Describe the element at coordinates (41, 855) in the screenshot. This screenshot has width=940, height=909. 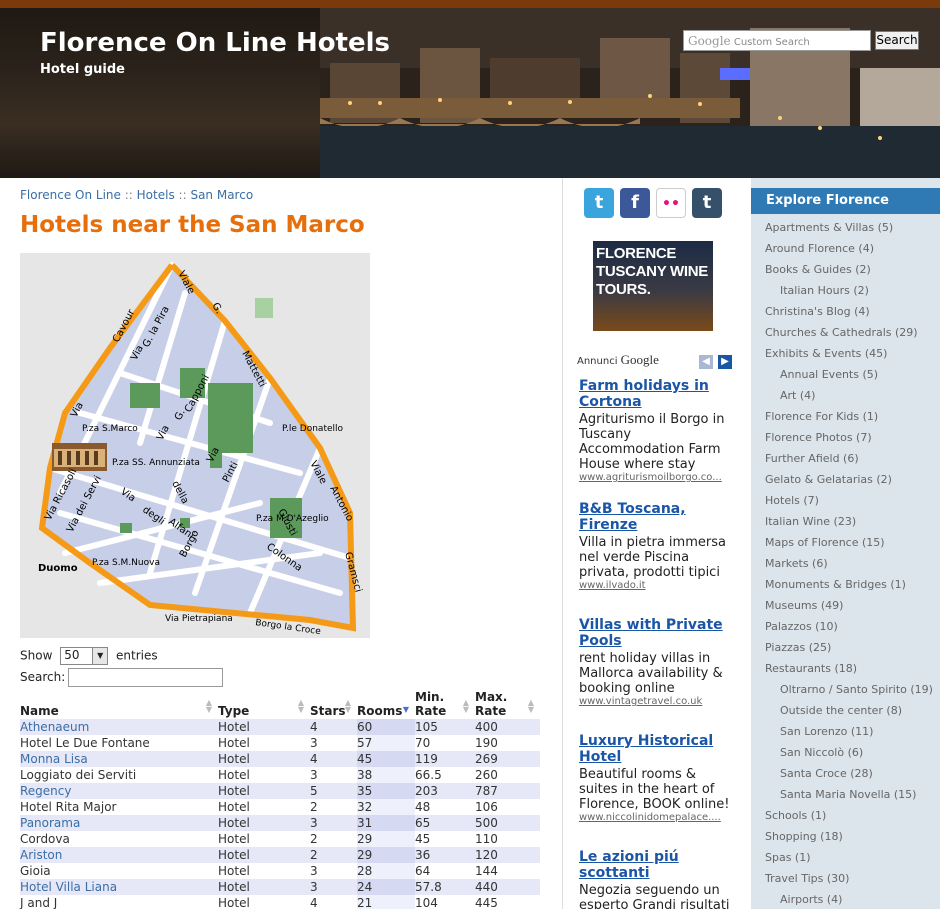
I see `hotel-link: Ariston` at that location.